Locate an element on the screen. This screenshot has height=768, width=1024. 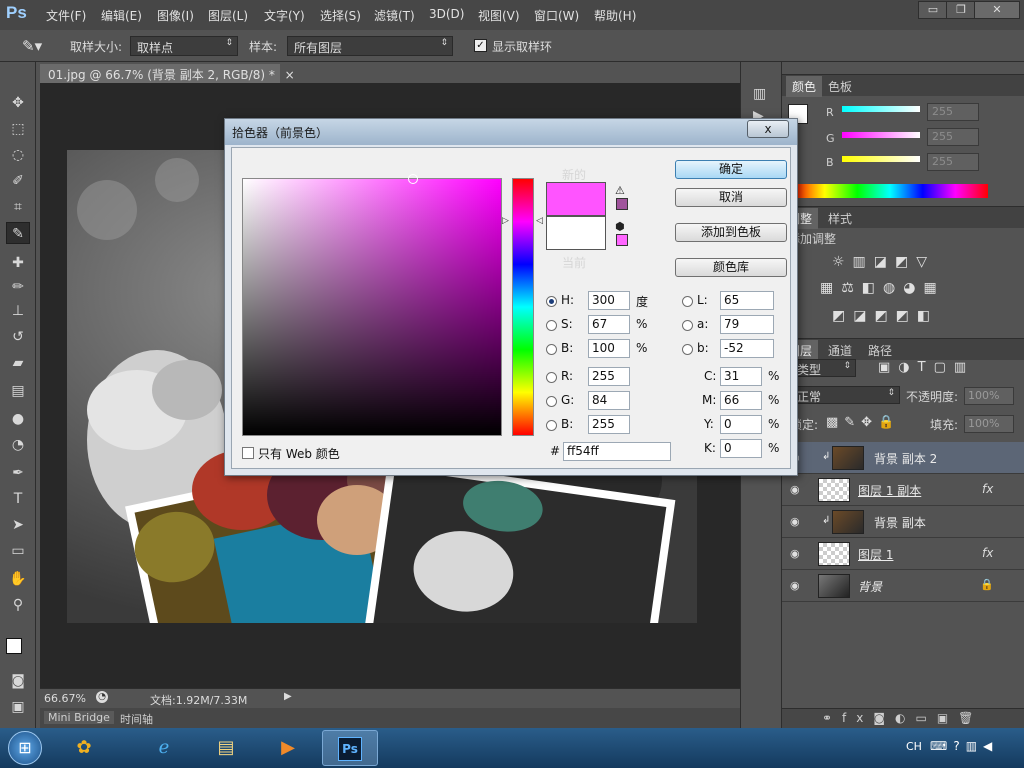
layer-row: ◉ ↲ 背景 副本 is located at coordinates (903, 522).